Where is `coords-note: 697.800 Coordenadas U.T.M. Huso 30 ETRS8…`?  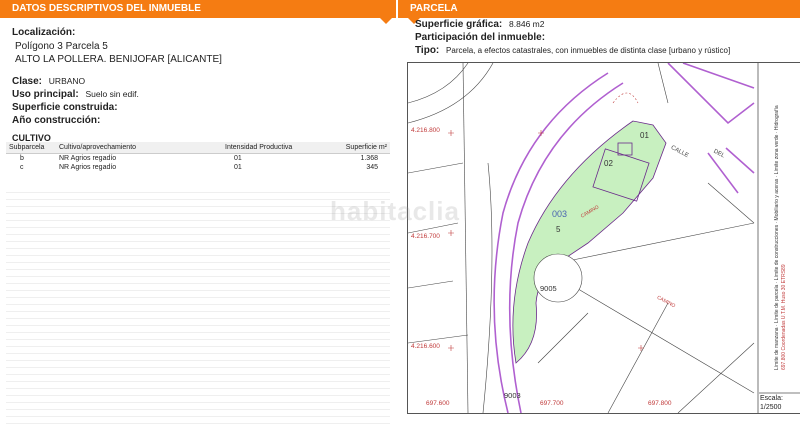
coords-note: 697.800 Coordenadas U.T.M. Huso 30 ETRS8… is located at coordinates (784, 317).